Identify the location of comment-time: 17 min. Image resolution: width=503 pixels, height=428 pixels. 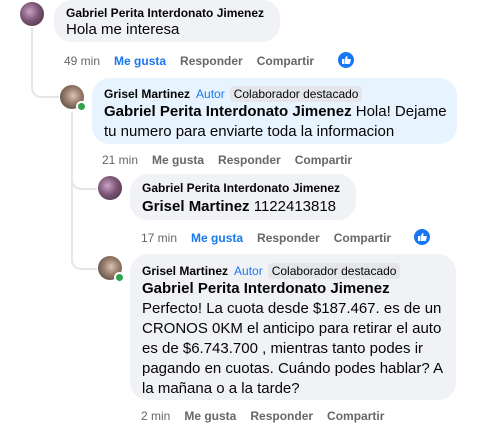
(159, 238).